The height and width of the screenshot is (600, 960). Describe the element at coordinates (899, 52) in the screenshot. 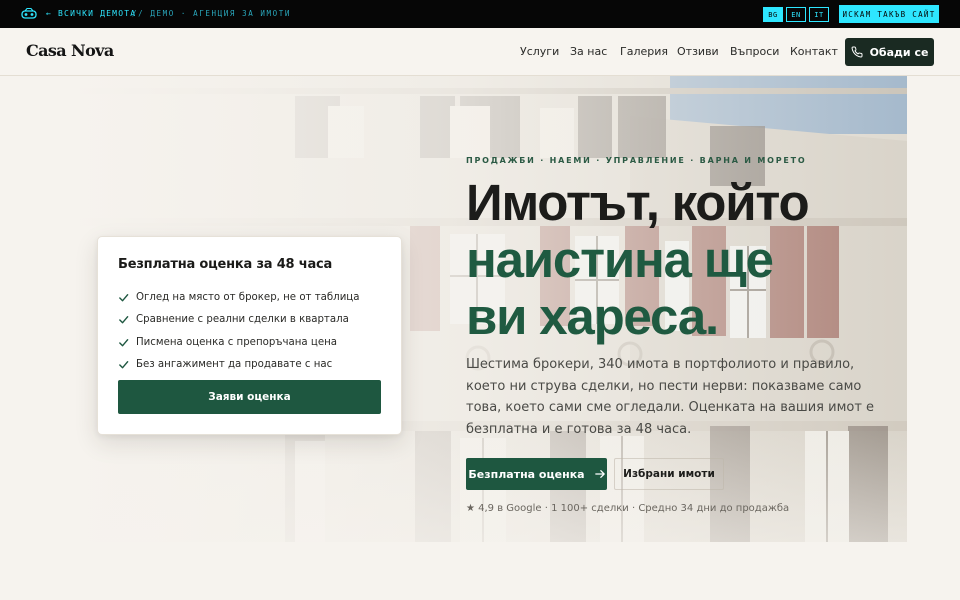

I see `call-button-label: Обади се` at that location.